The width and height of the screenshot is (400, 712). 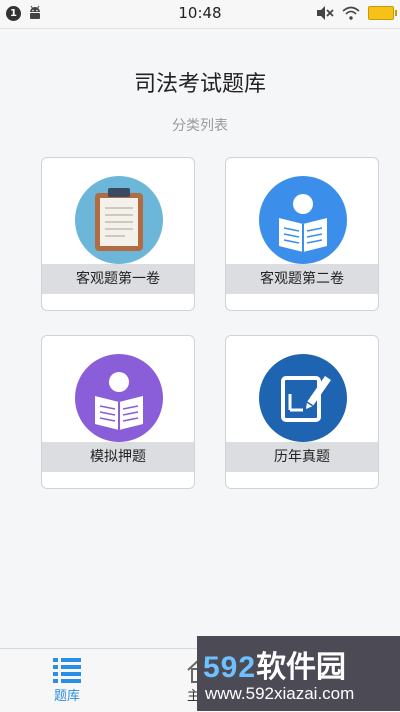 I want to click on category-card-2: 客观题第二卷, so click(x=302, y=234).